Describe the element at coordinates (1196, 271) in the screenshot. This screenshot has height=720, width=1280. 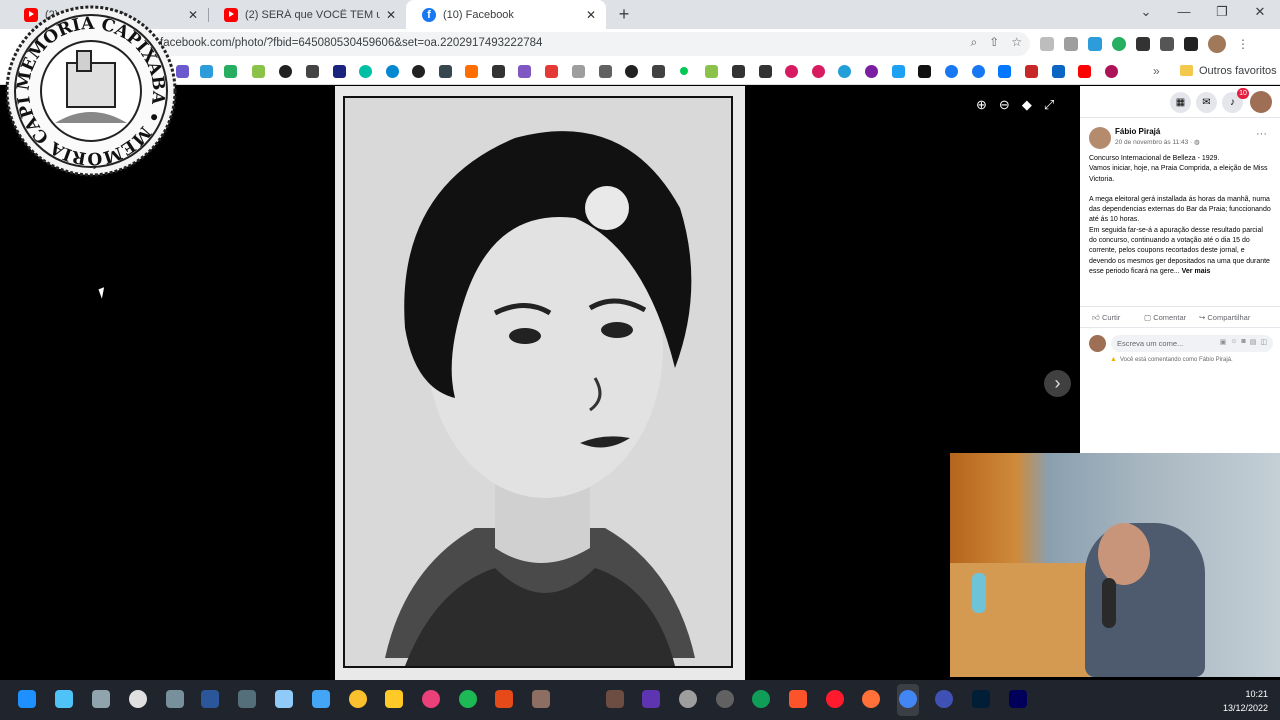
I see `see-more-link: Ver mais` at that location.